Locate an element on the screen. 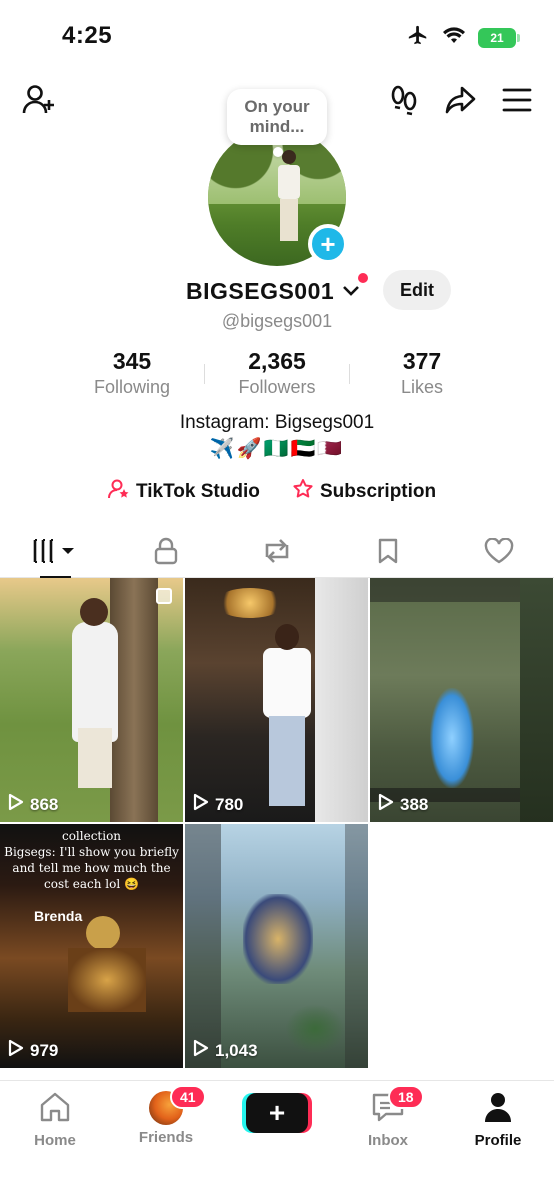  profile-stats: 345 Following 2,365 Followers 377 Likes is located at coordinates (277, 374).